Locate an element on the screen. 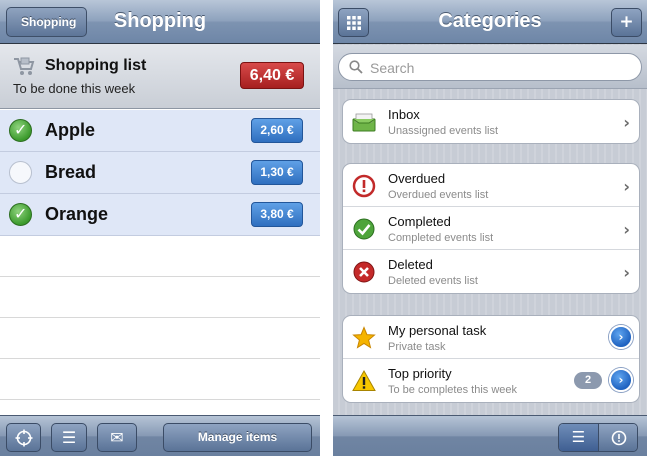  category-title: Top priority is located at coordinates (420, 373).